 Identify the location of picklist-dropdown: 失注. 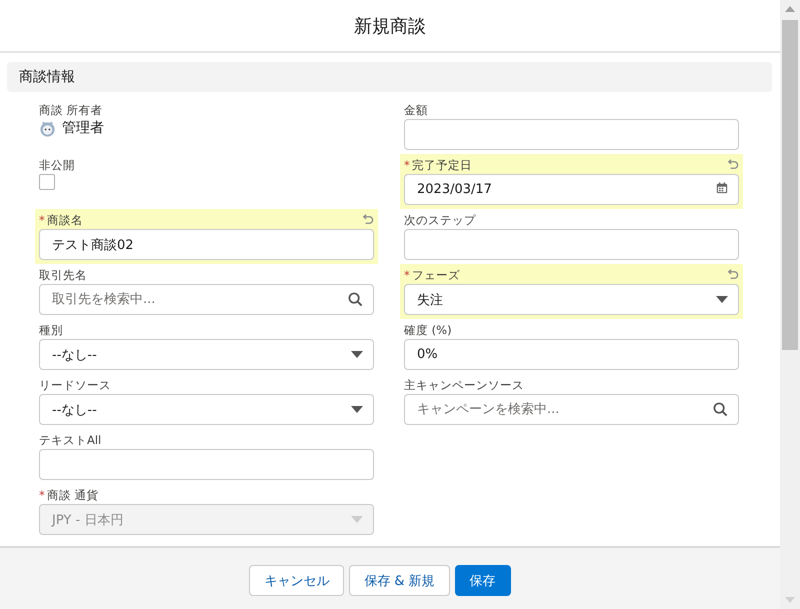
(571, 299).